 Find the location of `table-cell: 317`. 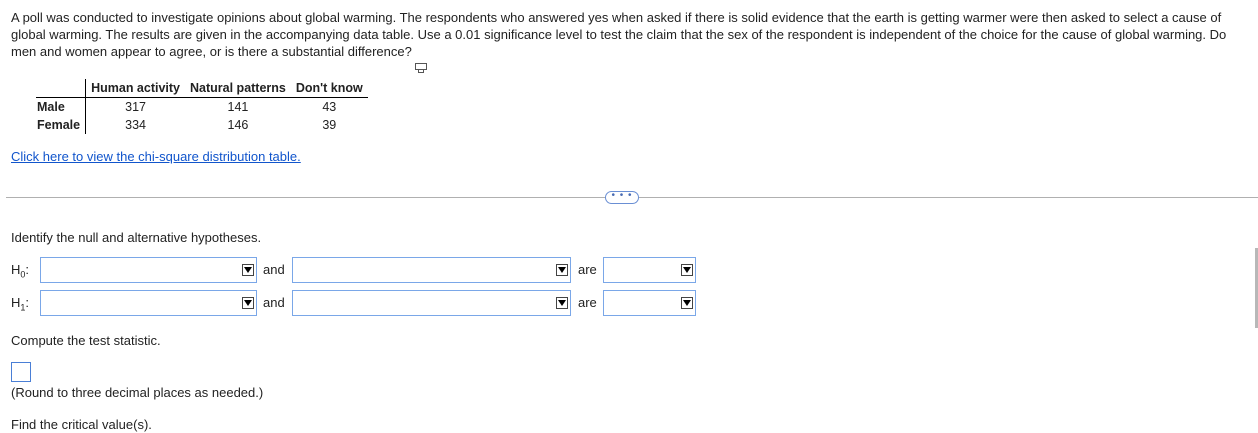

table-cell: 317 is located at coordinates (135, 107).